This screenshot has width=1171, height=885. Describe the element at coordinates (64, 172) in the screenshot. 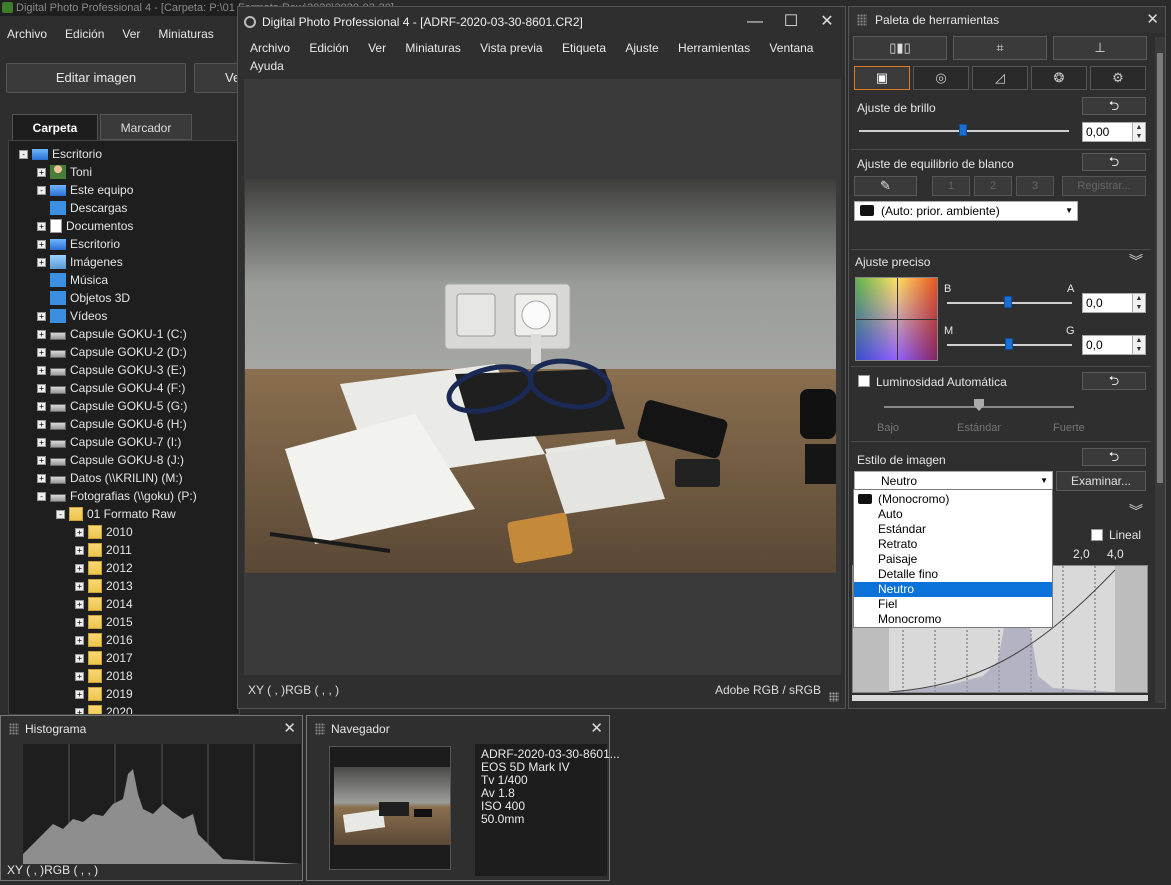

I see `tree-item: + Toni` at that location.